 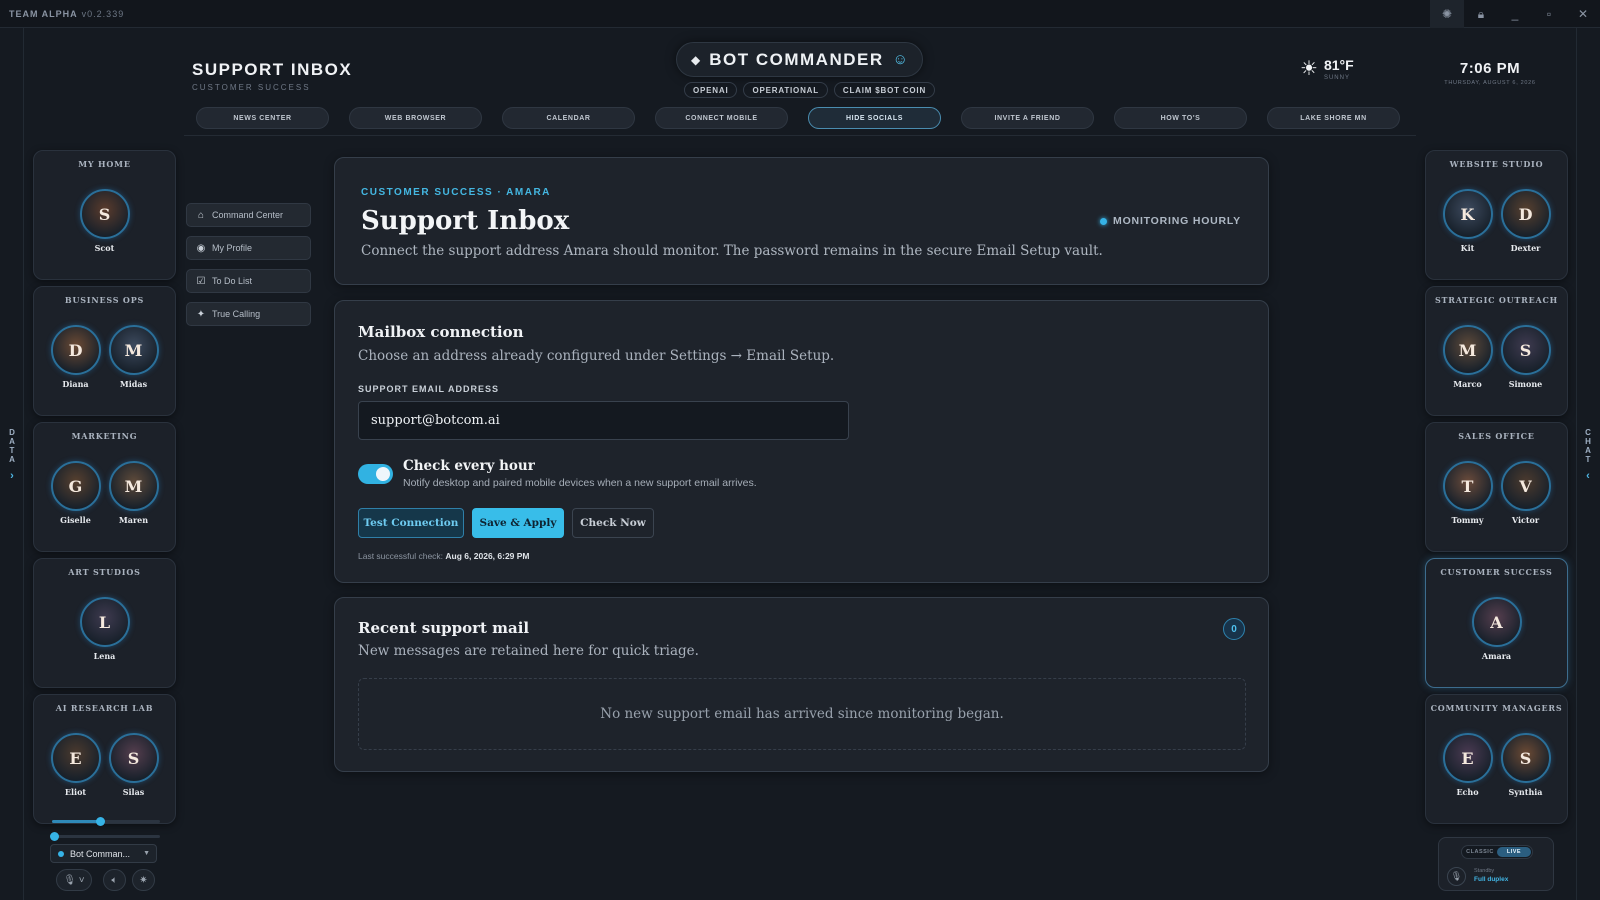 I want to click on team-title: WEBSITE STUDIO, so click(x=1496, y=164).